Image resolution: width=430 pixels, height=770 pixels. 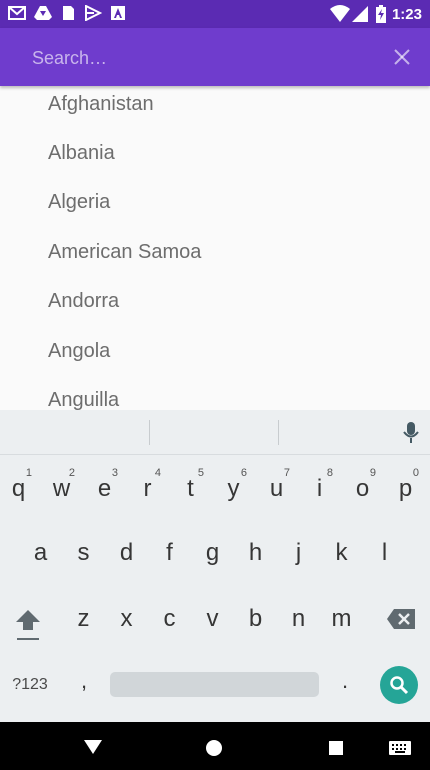 What do you see at coordinates (84, 686) in the screenshot?
I see `comma-key: ,` at bounding box center [84, 686].